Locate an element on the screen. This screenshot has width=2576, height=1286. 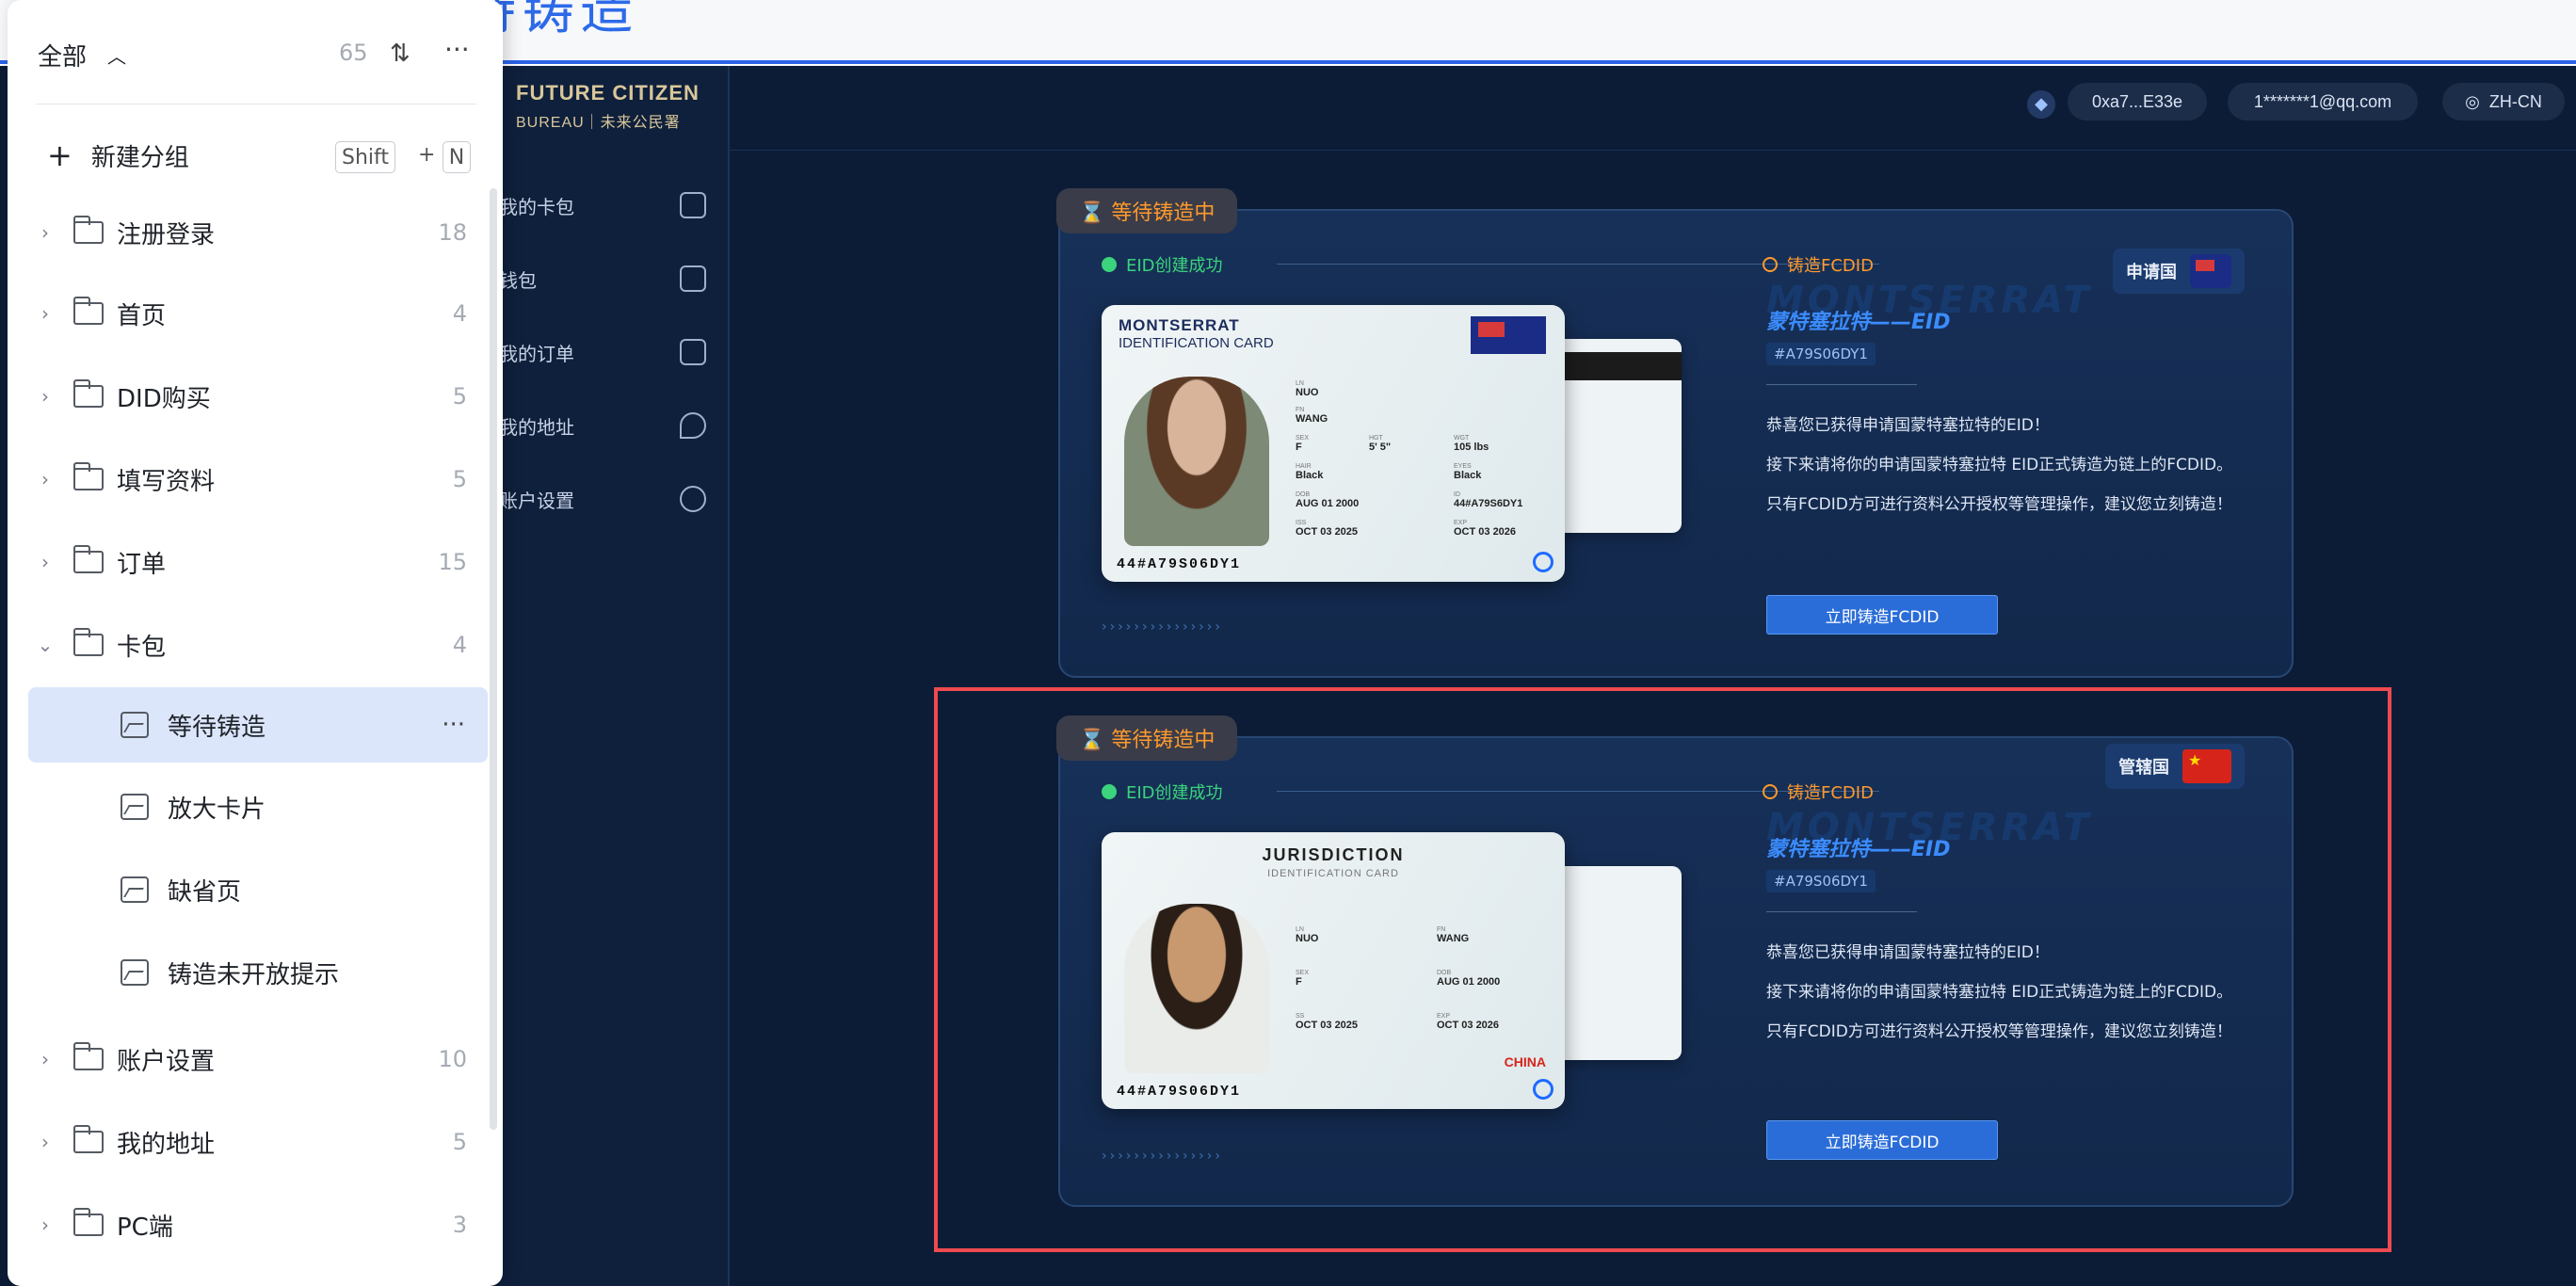
step-done: EID创建成功 is located at coordinates (1162, 264).